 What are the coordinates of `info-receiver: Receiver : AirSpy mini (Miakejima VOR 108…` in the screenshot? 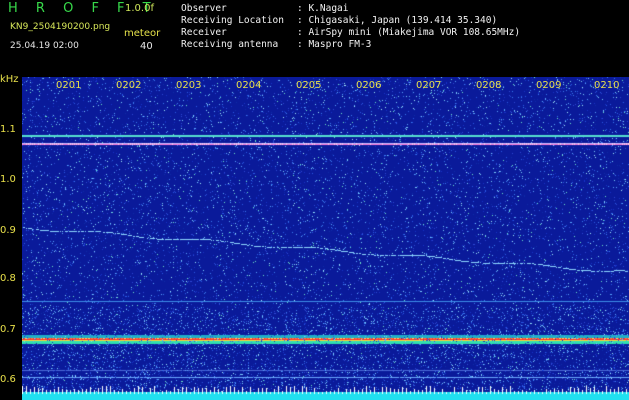 It's located at (350, 32).